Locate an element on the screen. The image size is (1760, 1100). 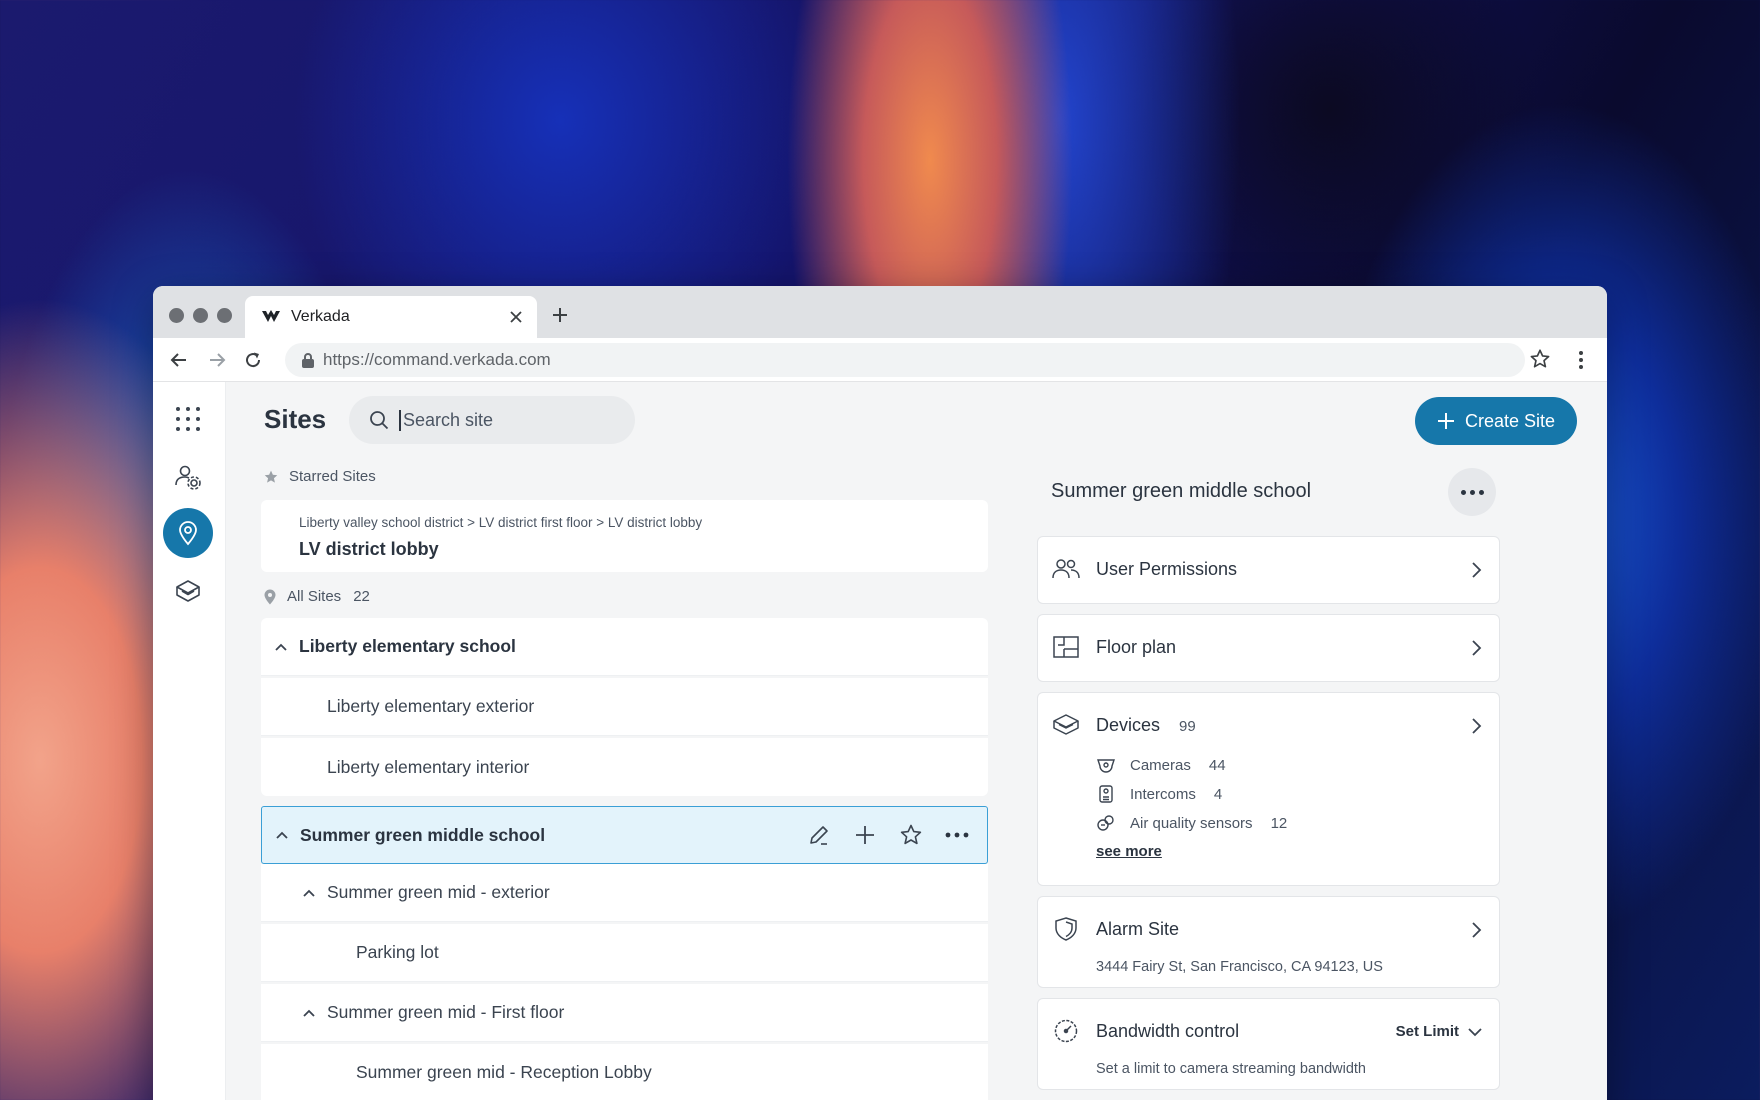
tree-row: Liberty elementary interior is located at coordinates (624, 767).